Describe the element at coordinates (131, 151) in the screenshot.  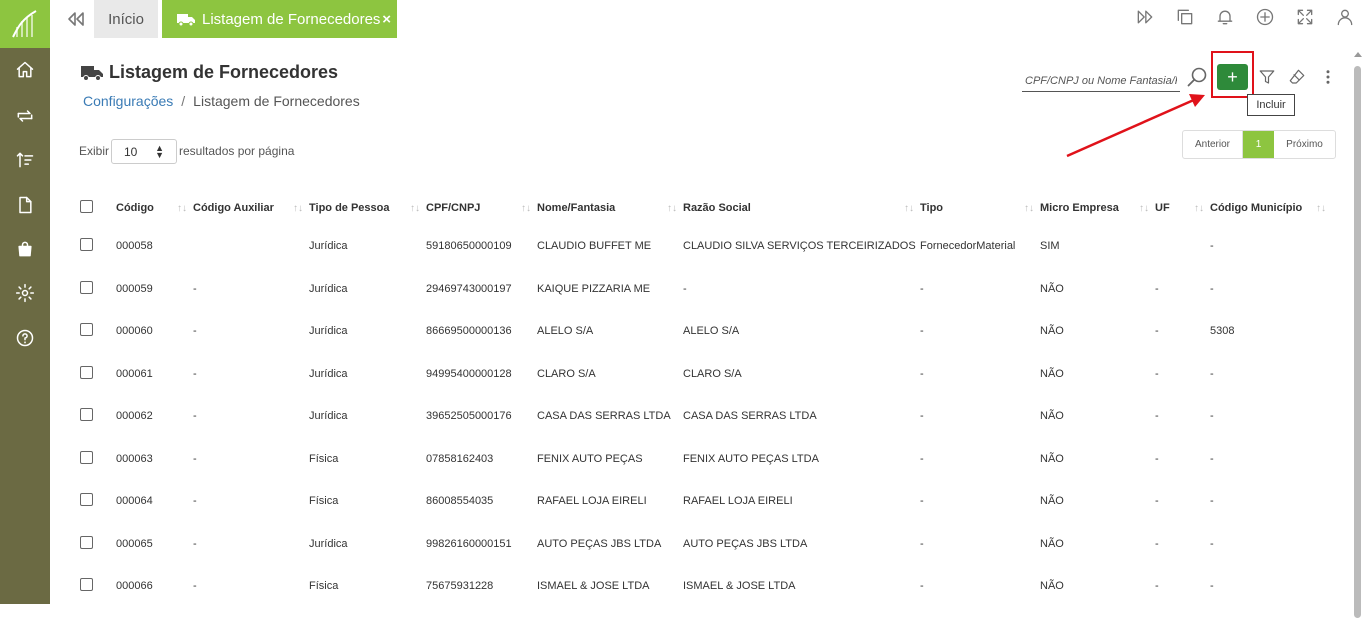
I see `page-size-value: 10` at that location.